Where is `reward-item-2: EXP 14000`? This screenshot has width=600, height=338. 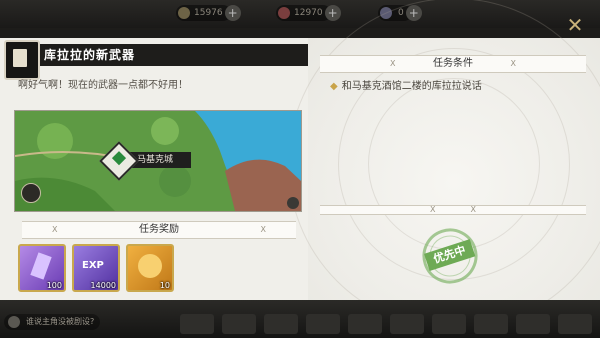
reward-item-2: EXP 14000 is located at coordinates (96, 268).